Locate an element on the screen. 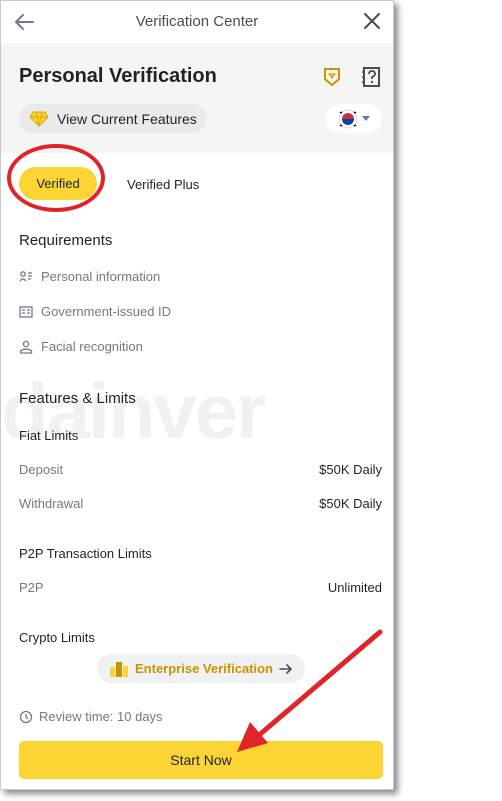 Image resolution: width=502 pixels, height=801 pixels. requirement-label: Government-issued ID is located at coordinates (106, 311).